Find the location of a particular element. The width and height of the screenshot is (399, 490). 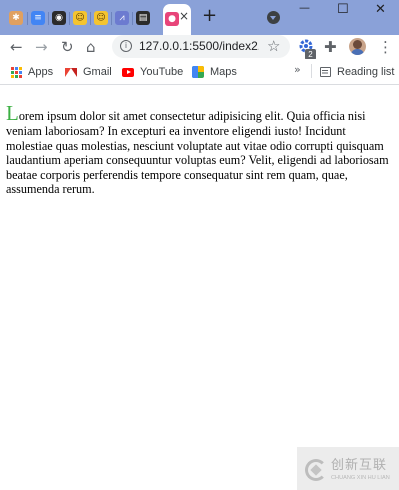

tab-app: ▤ is located at coordinates (143, 18).